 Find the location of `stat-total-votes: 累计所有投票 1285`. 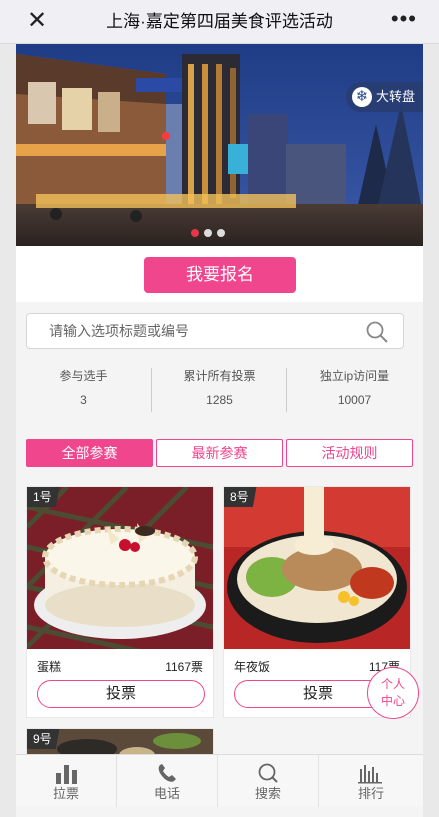

stat-total-votes: 累计所有投票 1285 is located at coordinates (219, 388).